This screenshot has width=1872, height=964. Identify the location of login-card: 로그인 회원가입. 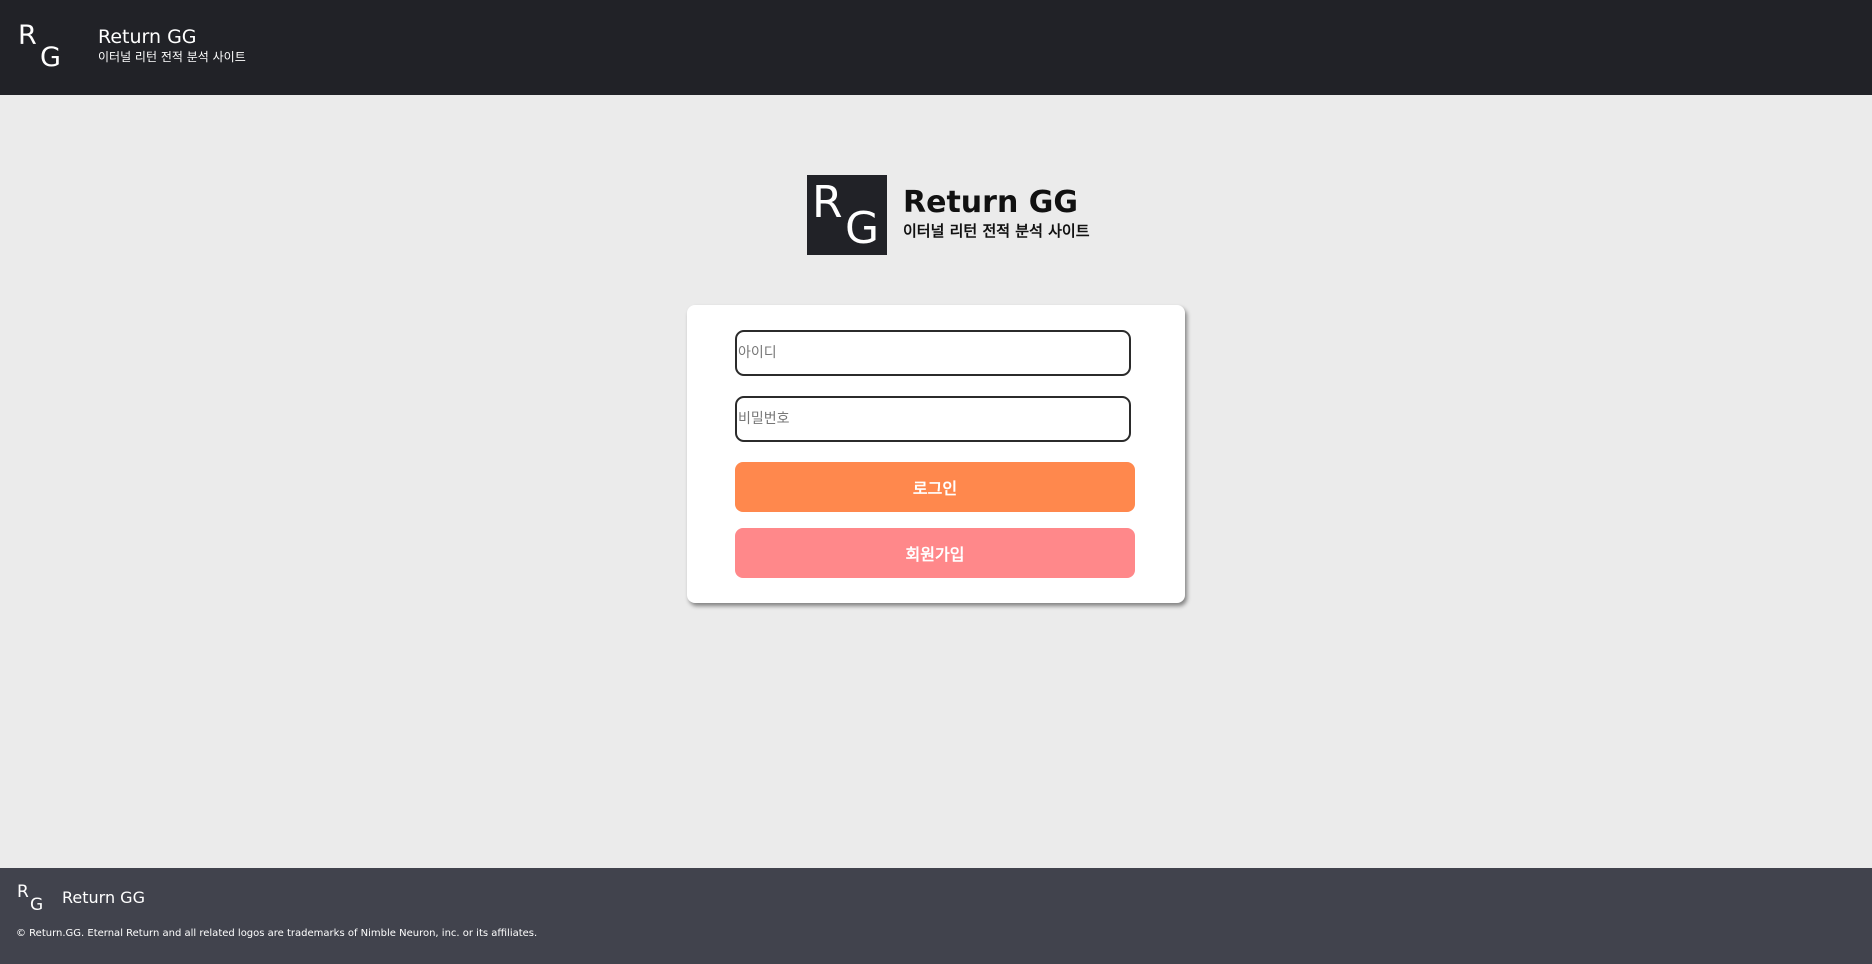
(936, 454).